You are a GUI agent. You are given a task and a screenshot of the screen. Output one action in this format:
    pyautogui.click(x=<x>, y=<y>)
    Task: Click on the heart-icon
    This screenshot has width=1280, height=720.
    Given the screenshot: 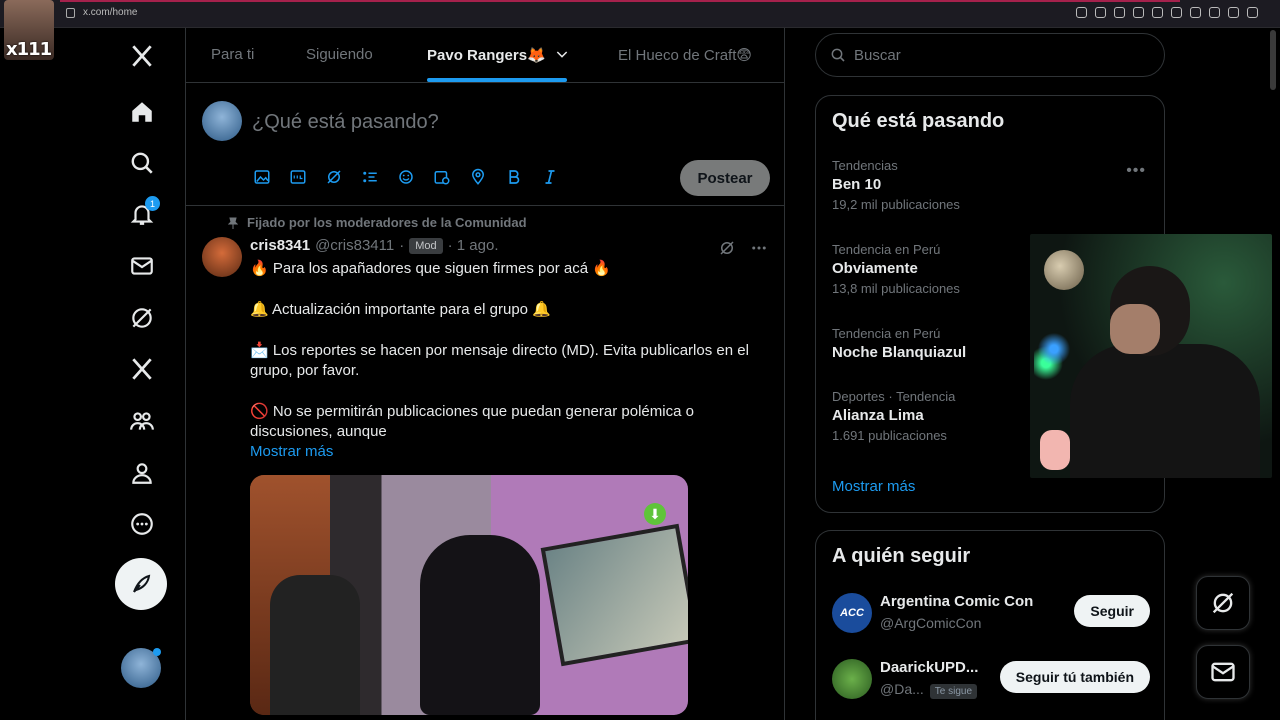 What is the action you would take?
    pyautogui.click(x=1176, y=12)
    